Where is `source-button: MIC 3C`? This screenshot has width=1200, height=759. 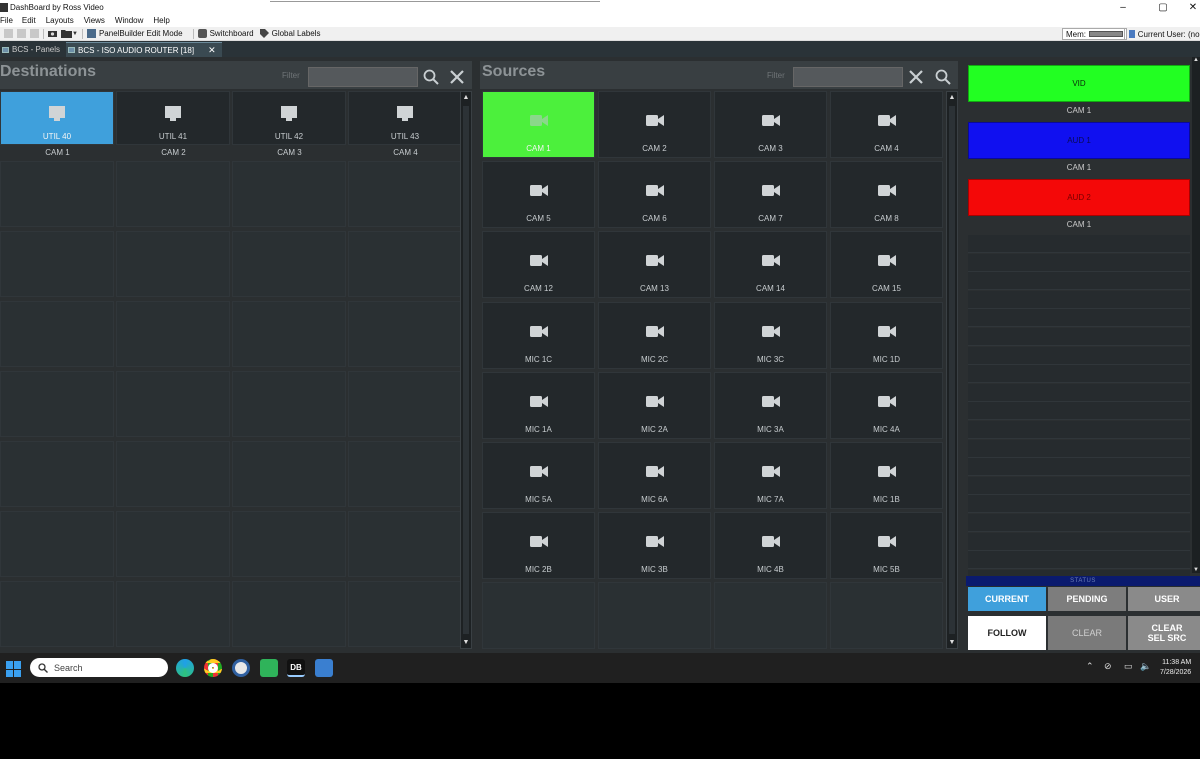
source-button: MIC 3C is located at coordinates (770, 336).